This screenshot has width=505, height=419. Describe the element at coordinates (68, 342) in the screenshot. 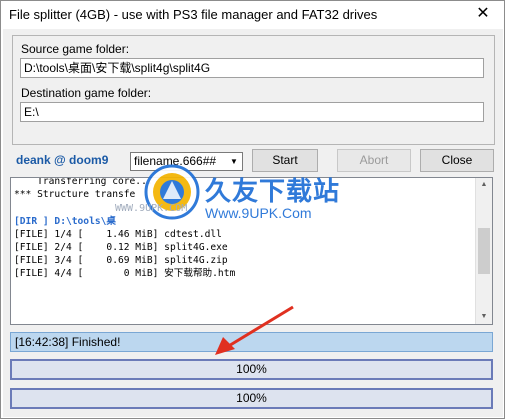

I see `status-text: [16:42:38] Finished!` at that location.